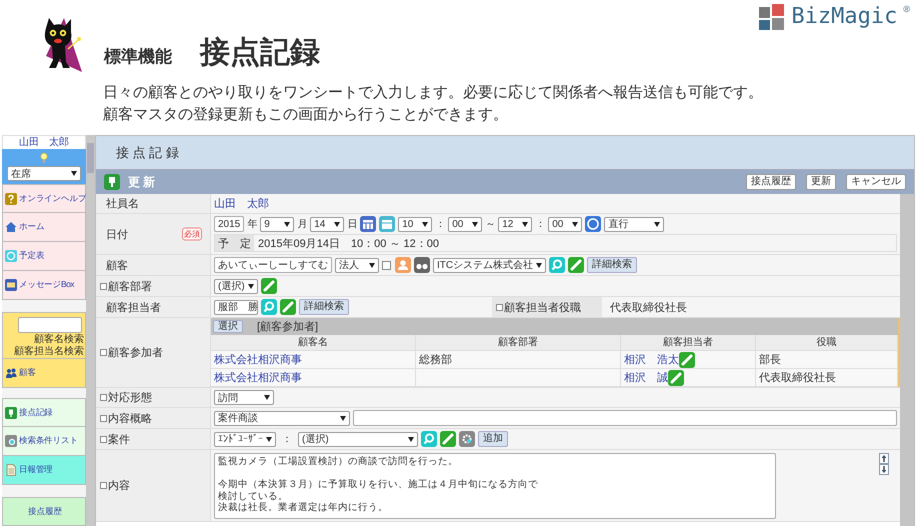 The image size is (920, 526). What do you see at coordinates (135, 353) in the screenshot?
I see `field-label: 顧客参加者` at bounding box center [135, 353].